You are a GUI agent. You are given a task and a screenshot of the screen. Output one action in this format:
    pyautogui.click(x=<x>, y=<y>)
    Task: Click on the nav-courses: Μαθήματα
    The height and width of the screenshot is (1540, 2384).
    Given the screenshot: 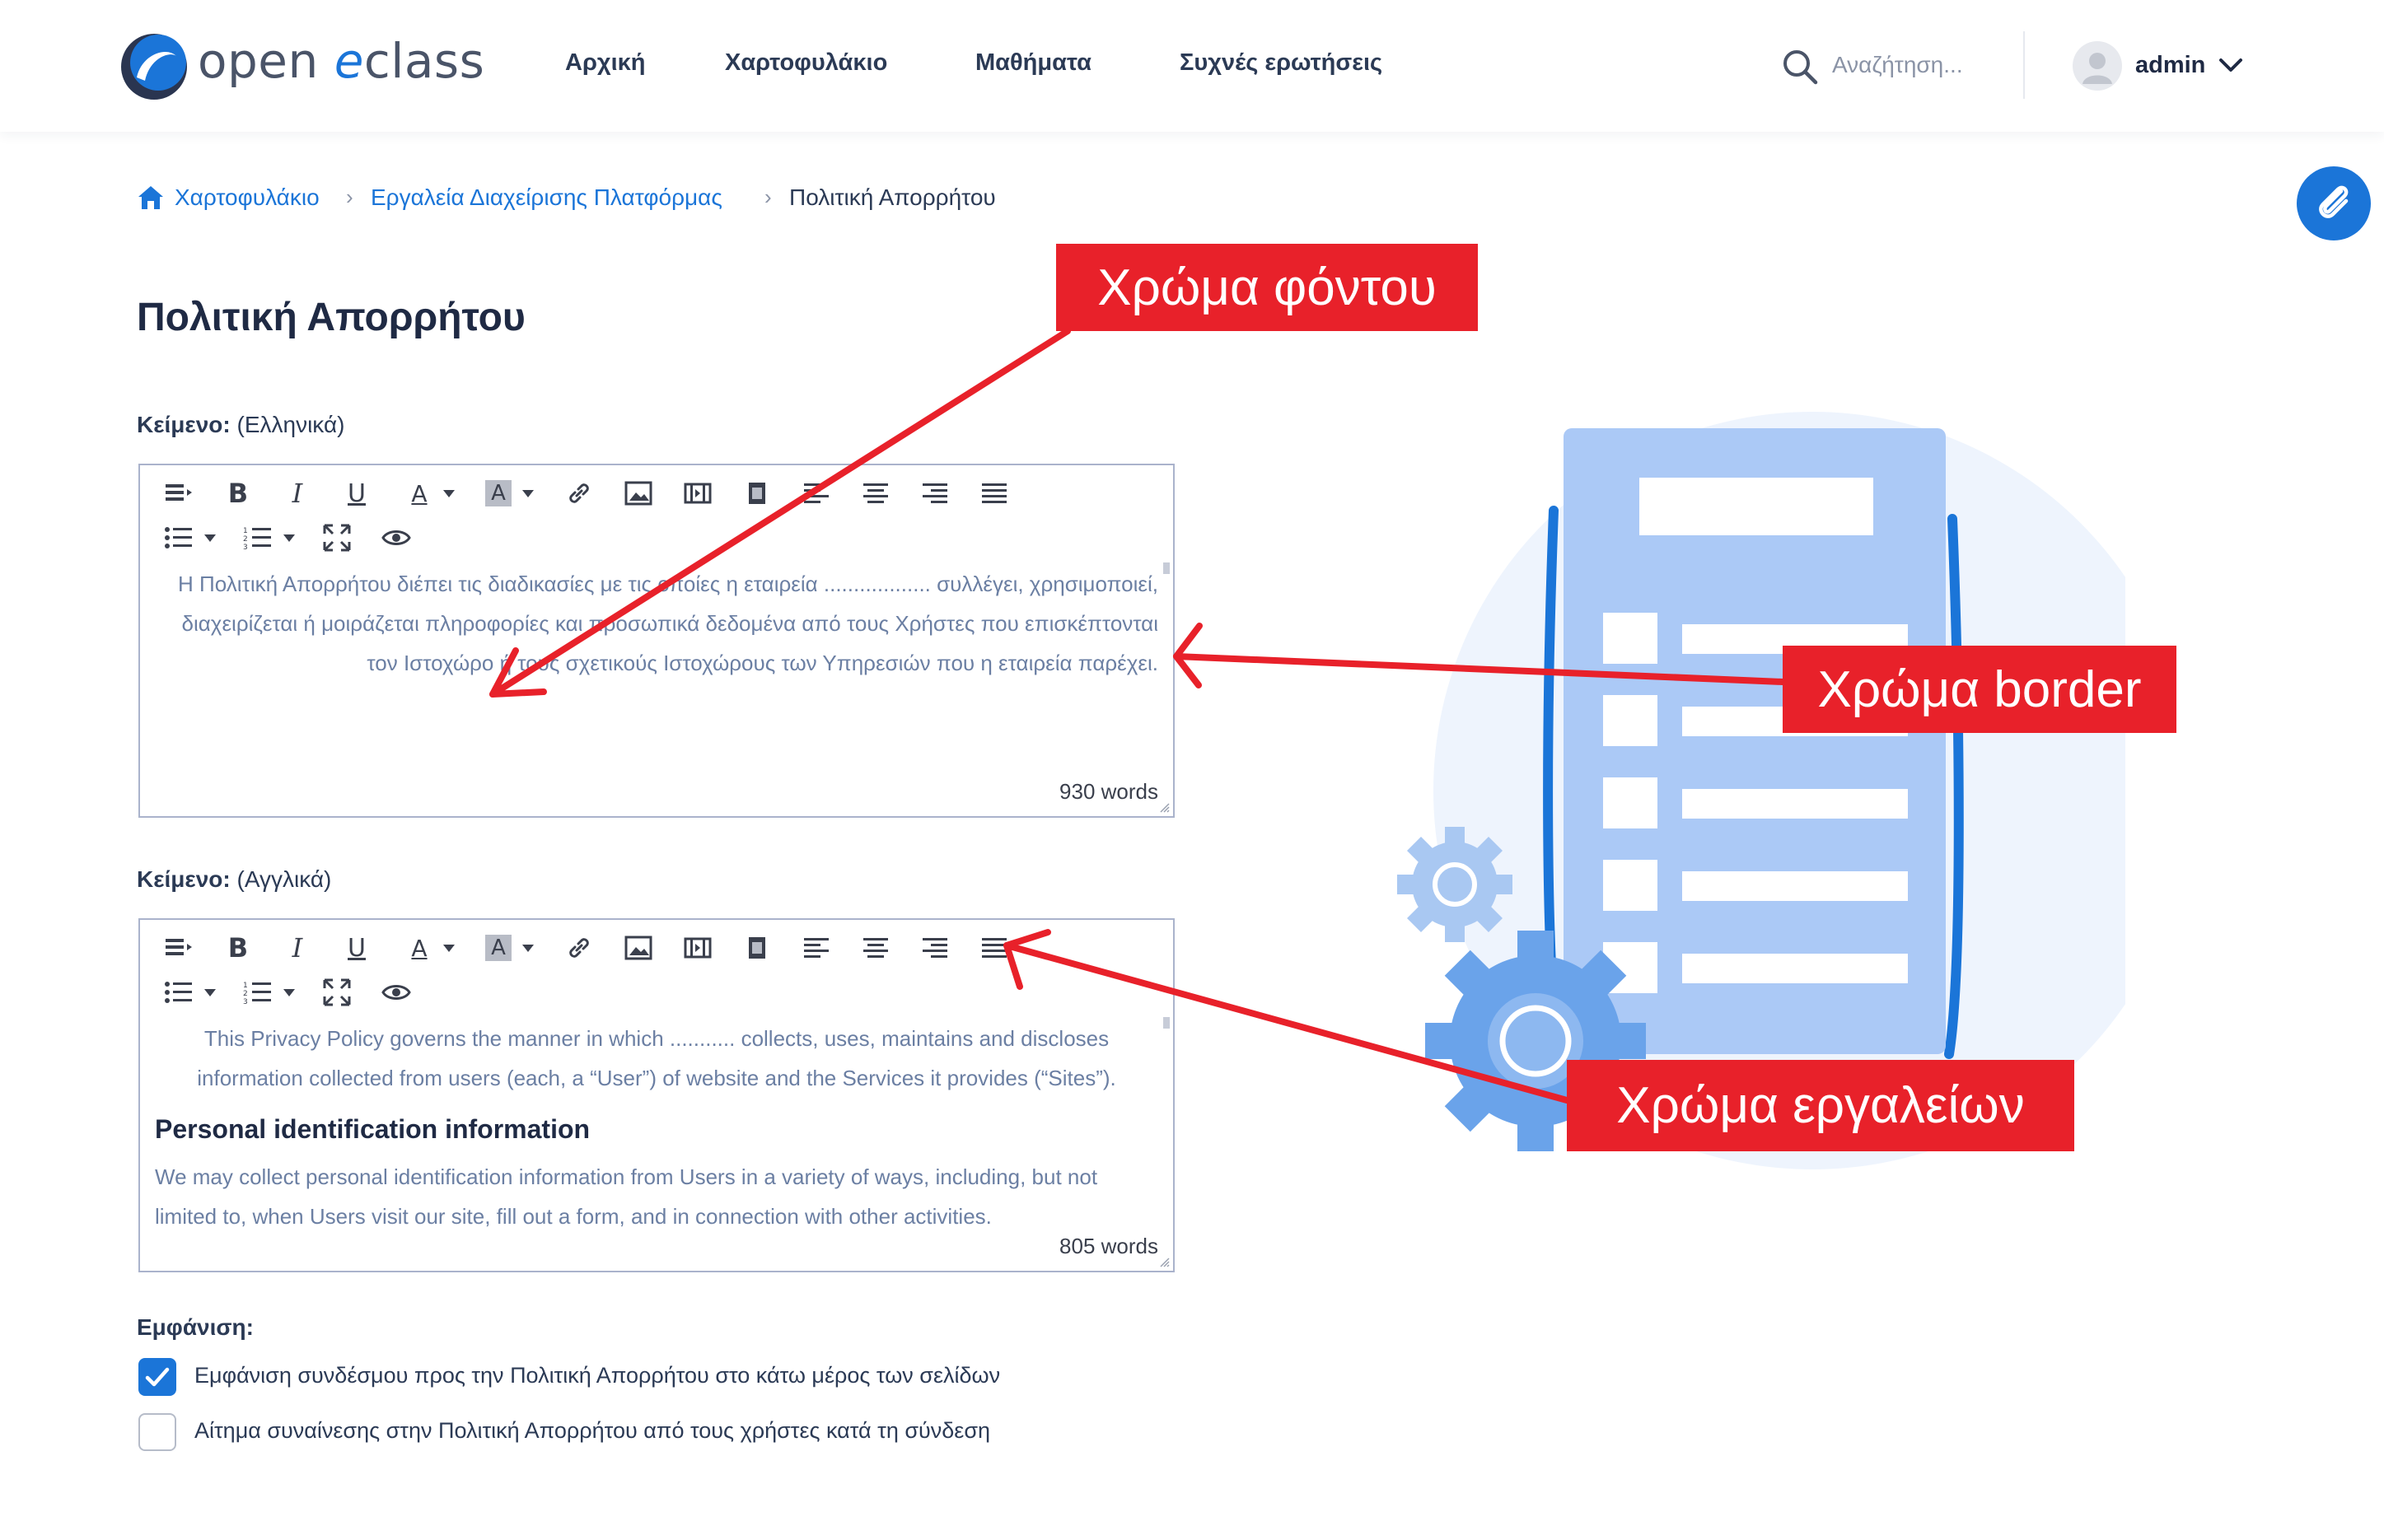 What is the action you would take?
    pyautogui.click(x=1033, y=63)
    